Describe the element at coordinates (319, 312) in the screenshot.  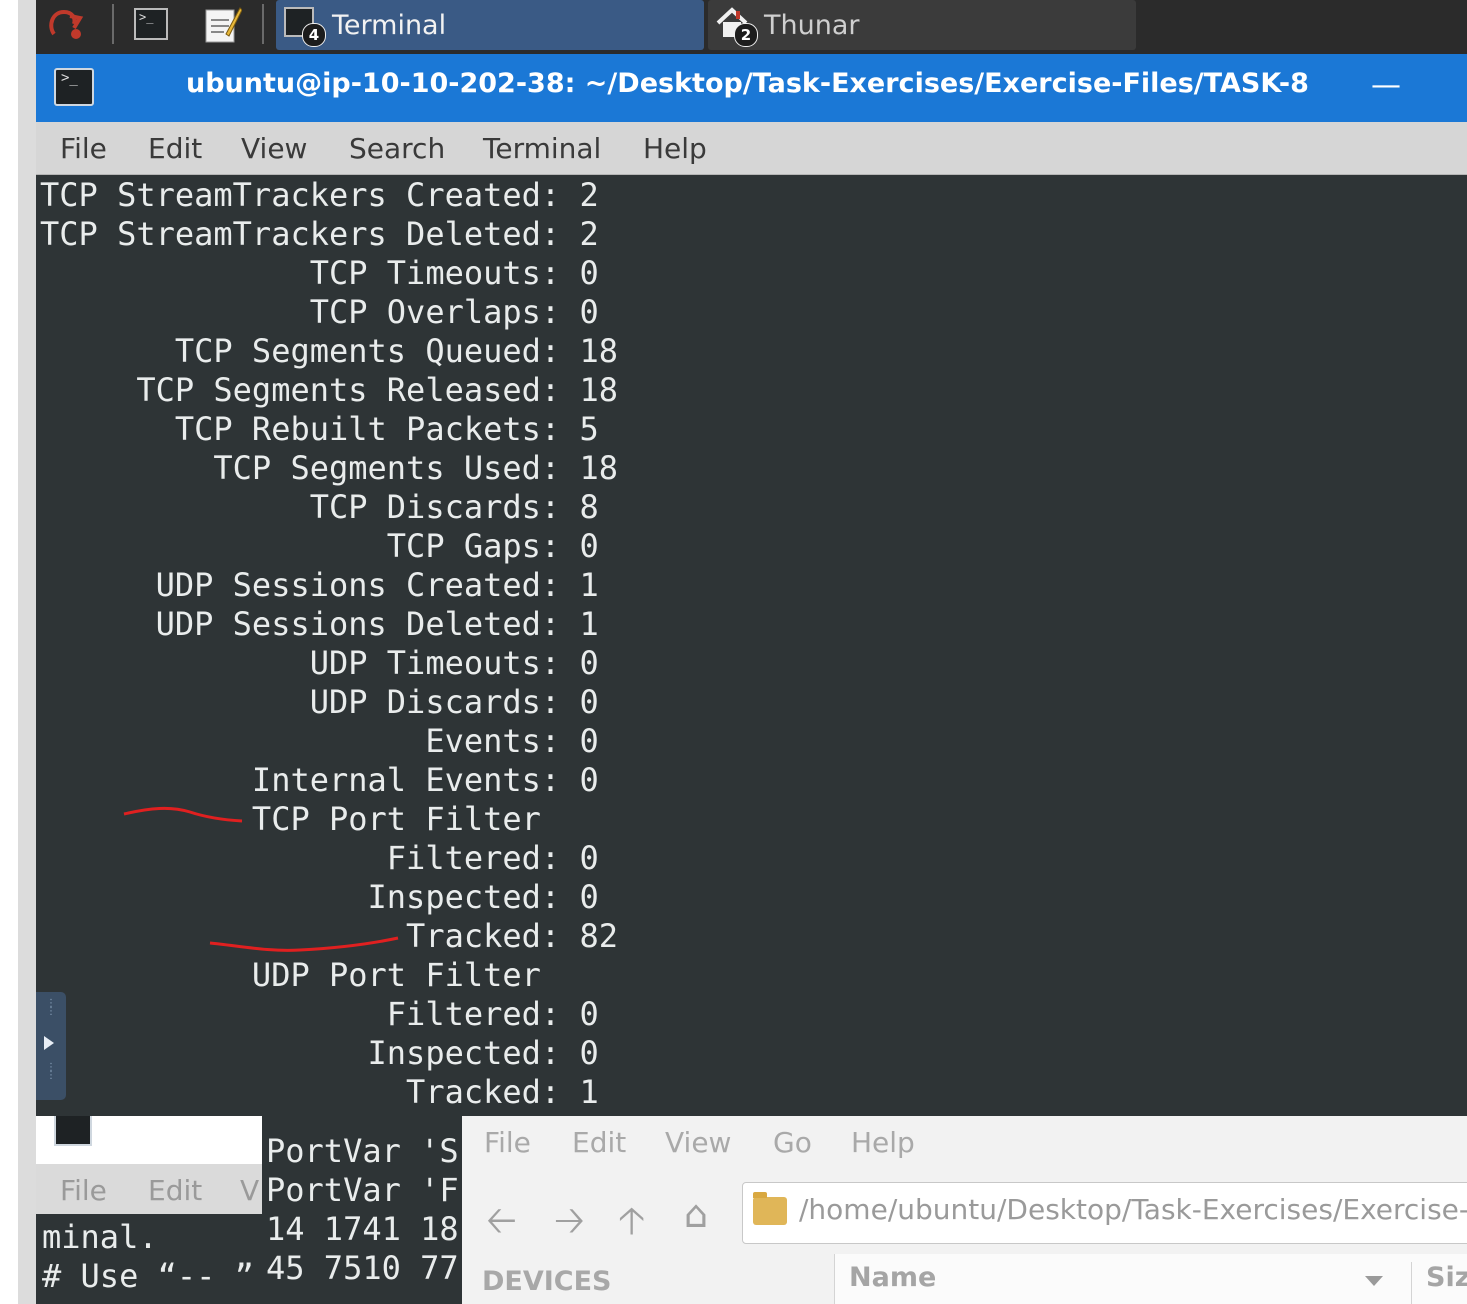
I see `output-line: TCP Overlaps: 0` at that location.